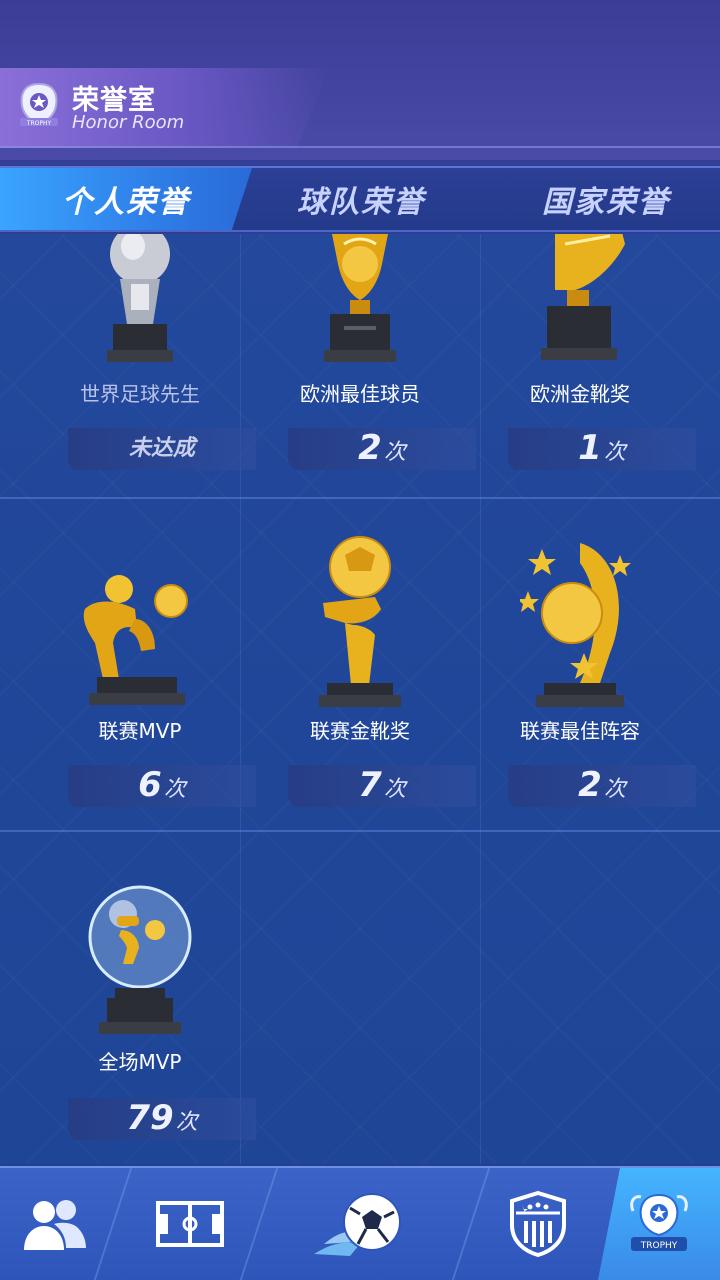 The image size is (720, 1280). I want to click on club-badge-icon, so click(538, 1224).